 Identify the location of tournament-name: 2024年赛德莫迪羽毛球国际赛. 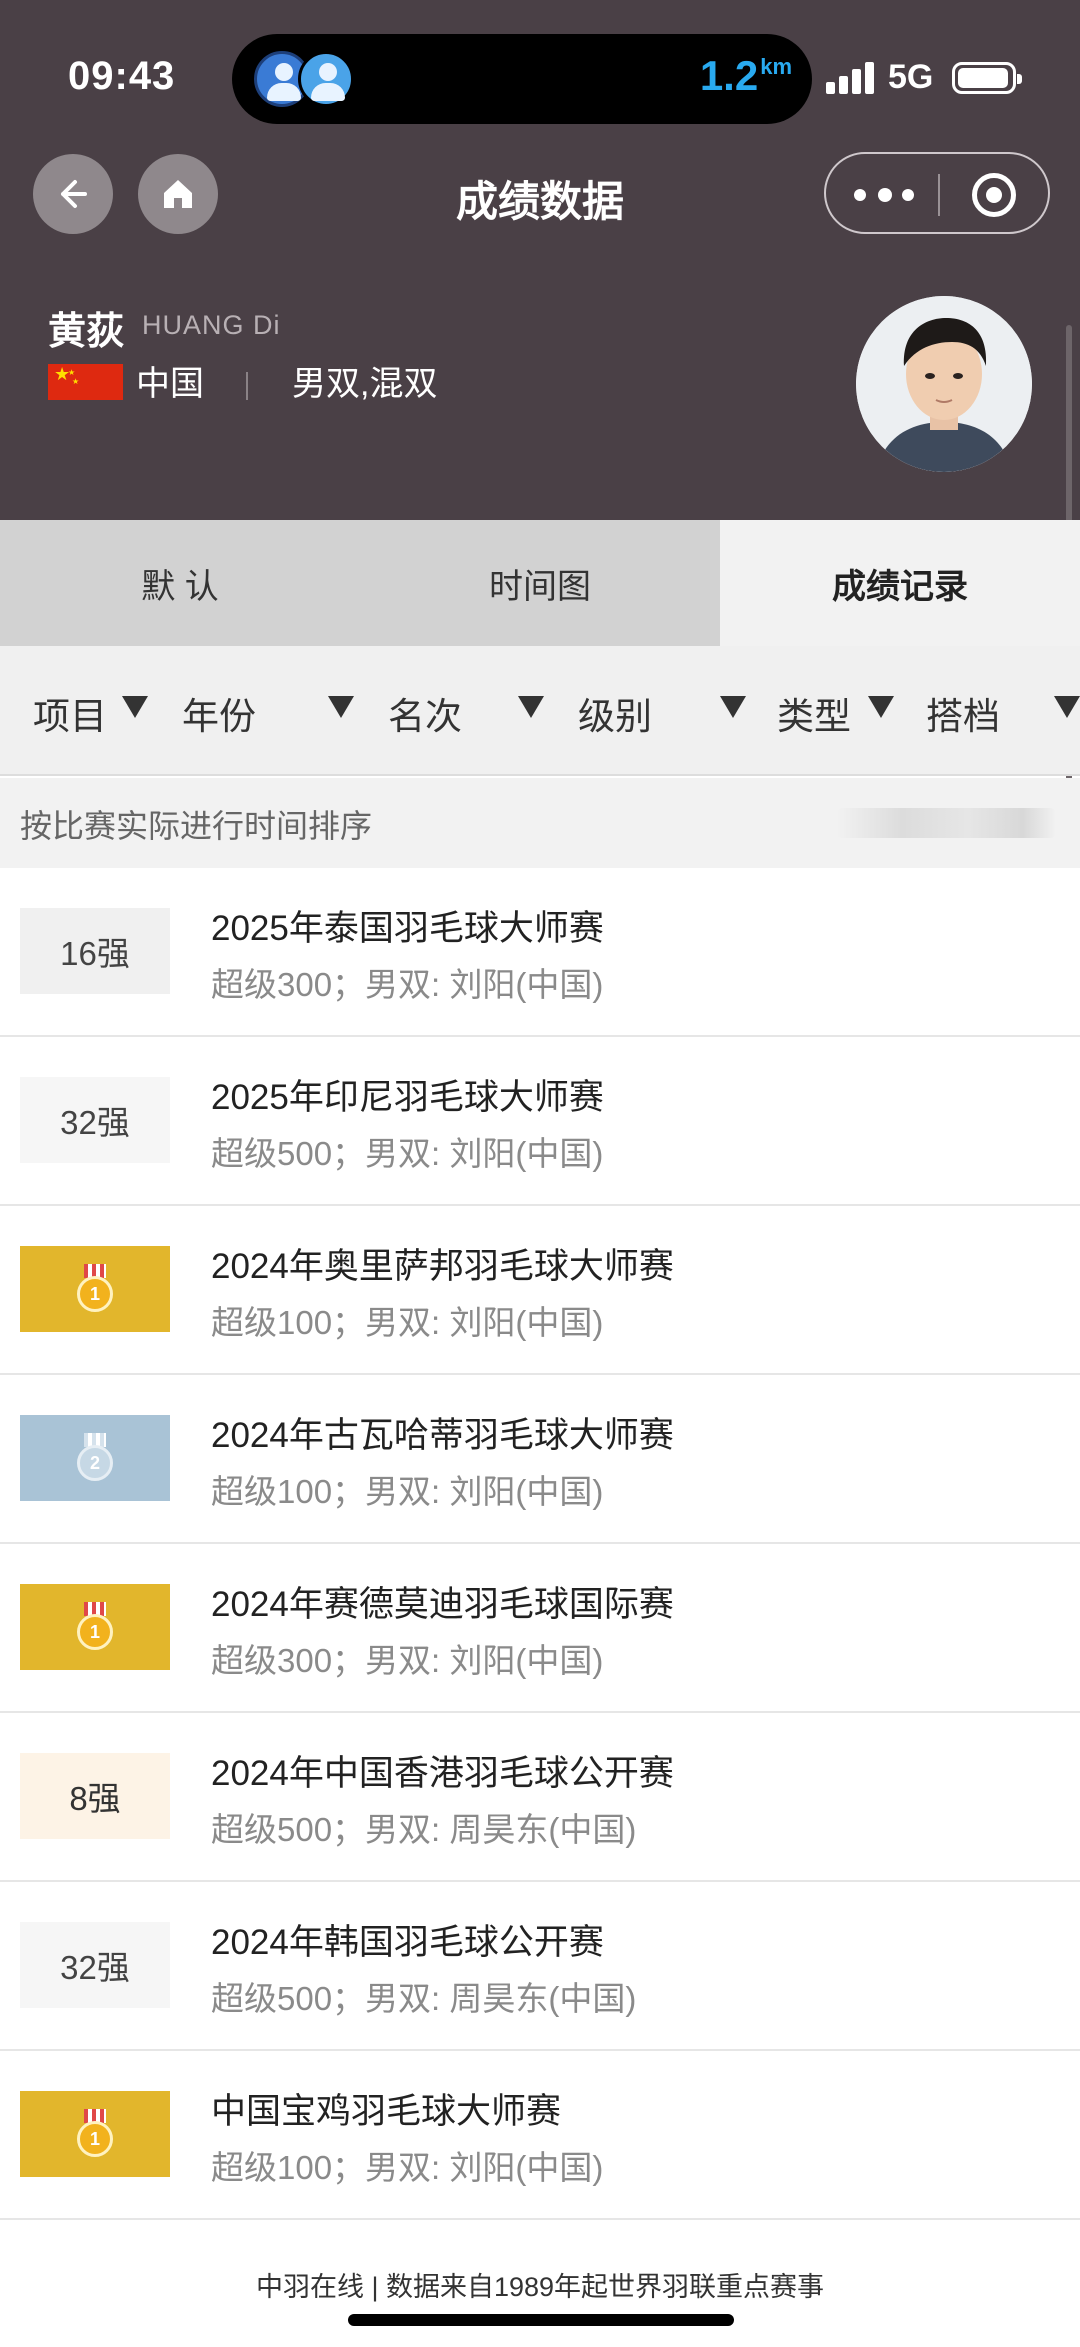
(442, 1604).